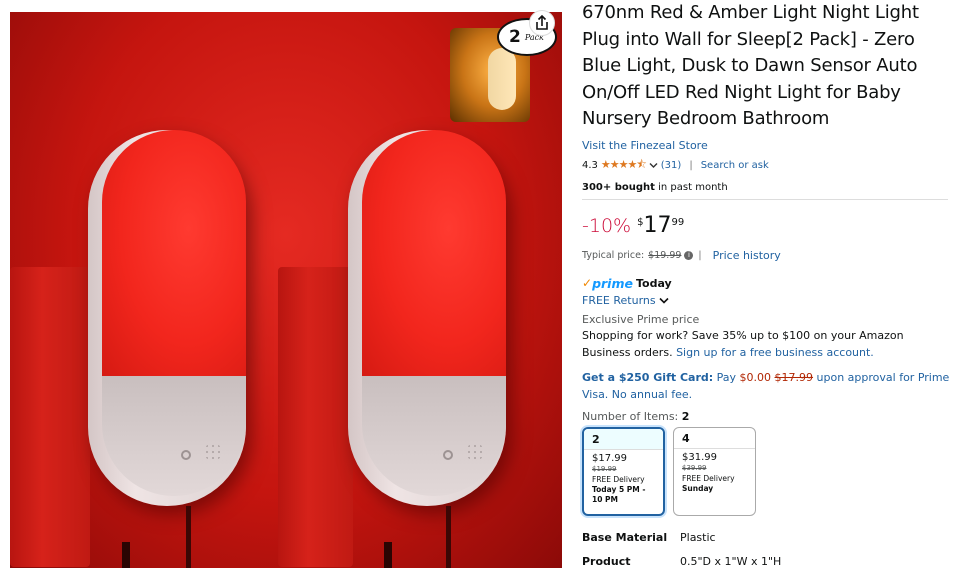 The width and height of the screenshot is (960, 568). What do you see at coordinates (515, 37) in the screenshot?
I see `pack-badge-number: 2` at bounding box center [515, 37].